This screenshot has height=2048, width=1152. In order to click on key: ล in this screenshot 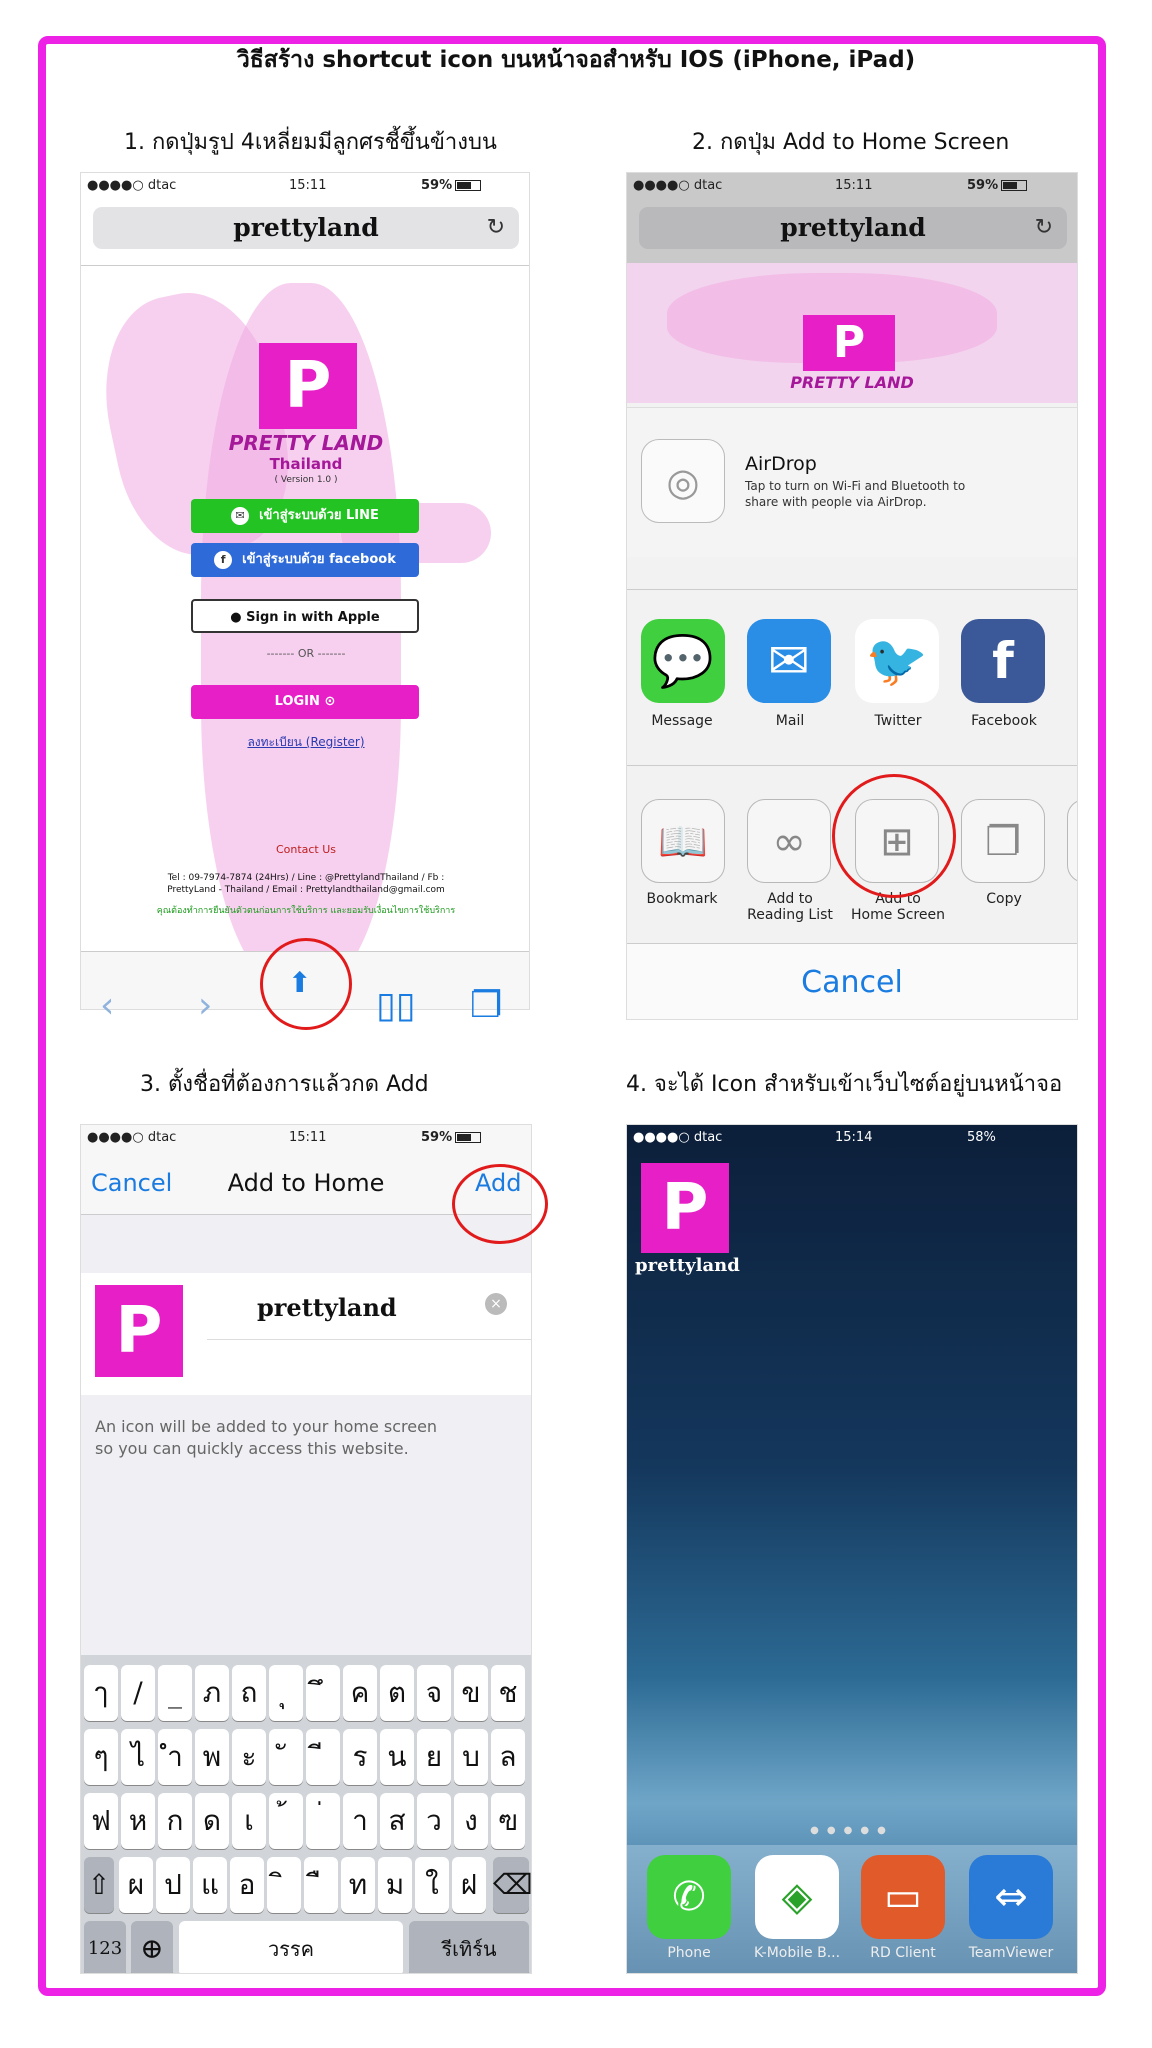, I will do `click(508, 1757)`.